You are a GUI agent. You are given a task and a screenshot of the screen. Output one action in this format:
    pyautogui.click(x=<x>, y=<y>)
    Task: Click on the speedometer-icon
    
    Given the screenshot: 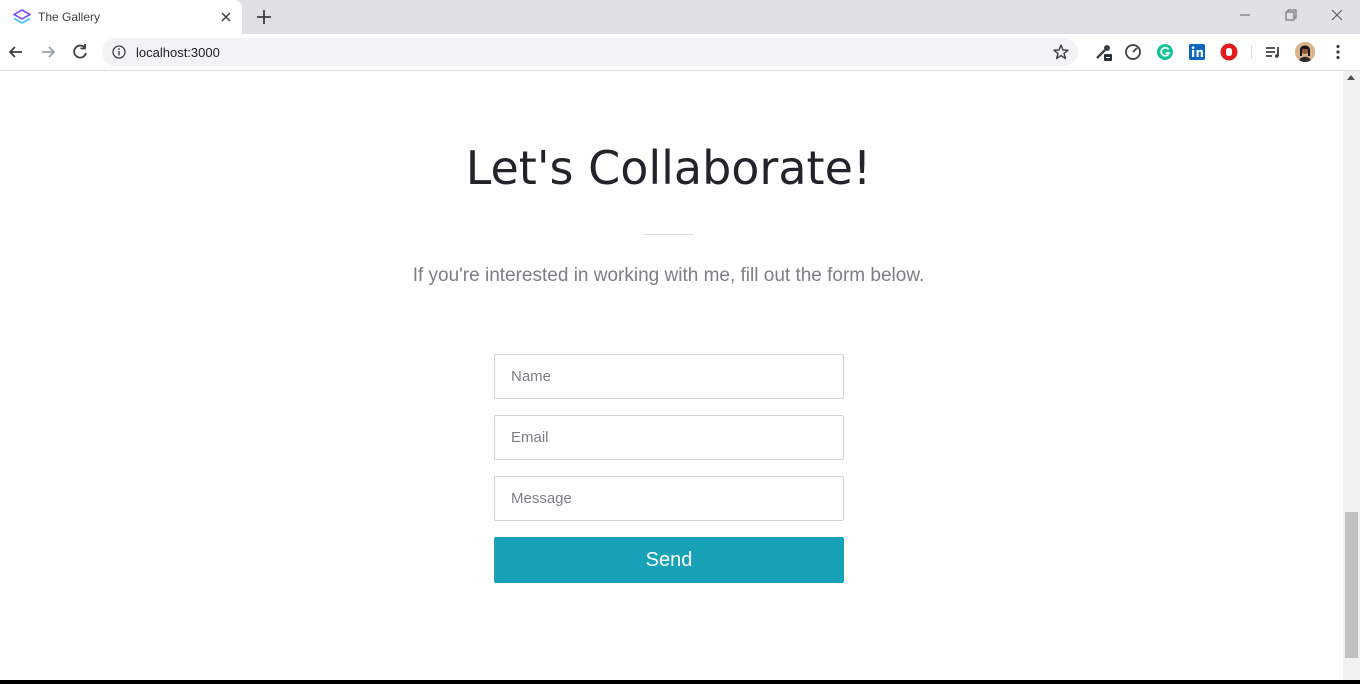 What is the action you would take?
    pyautogui.click(x=1133, y=52)
    